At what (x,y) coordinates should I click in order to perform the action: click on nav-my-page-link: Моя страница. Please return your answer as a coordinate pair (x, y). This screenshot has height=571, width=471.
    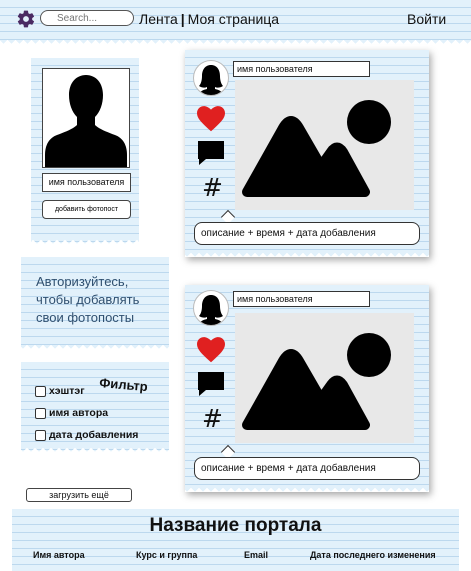
    Looking at the image, I should click on (233, 19).